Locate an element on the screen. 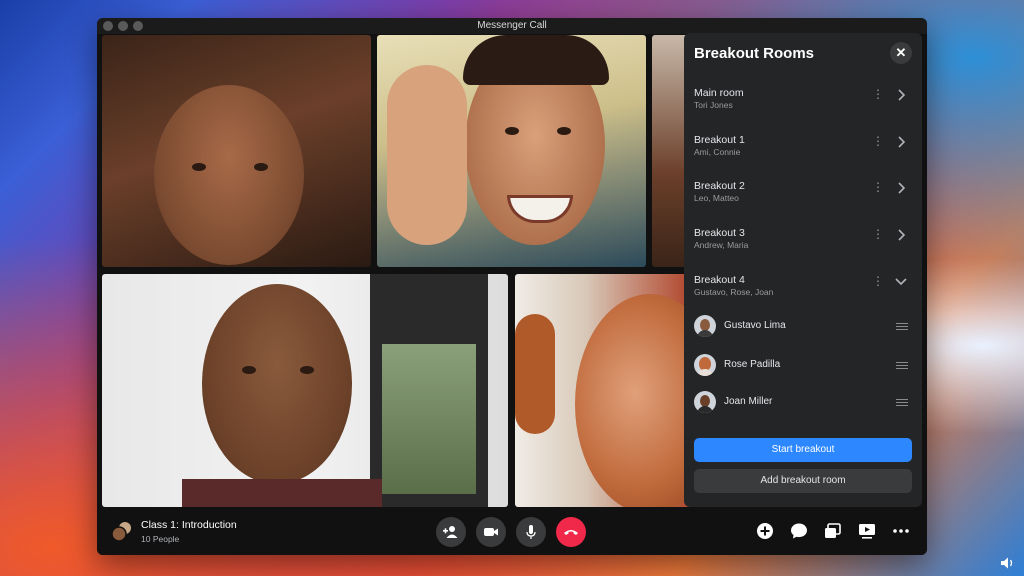 The image size is (1024, 576). member-name: Gustavo Lima is located at coordinates (755, 325).